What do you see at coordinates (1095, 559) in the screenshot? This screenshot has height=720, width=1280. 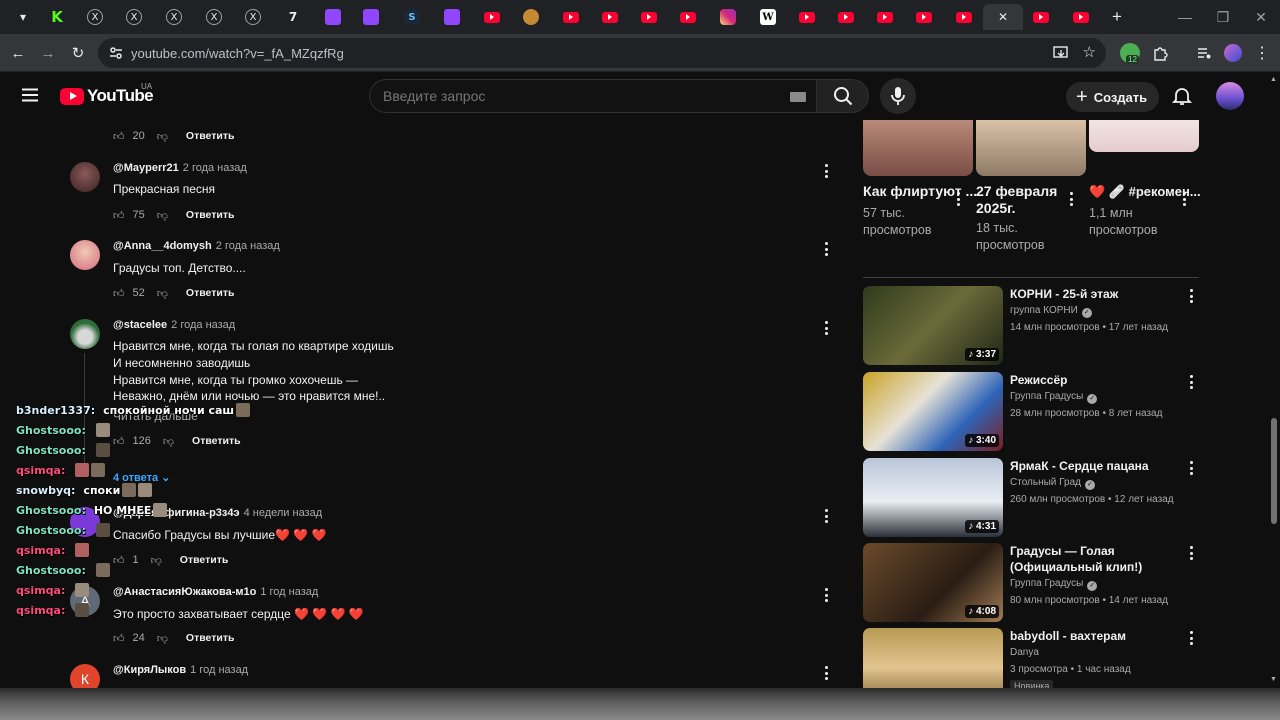 I see `video-title: Градусы — Голая (Официальный клип!)` at bounding box center [1095, 559].